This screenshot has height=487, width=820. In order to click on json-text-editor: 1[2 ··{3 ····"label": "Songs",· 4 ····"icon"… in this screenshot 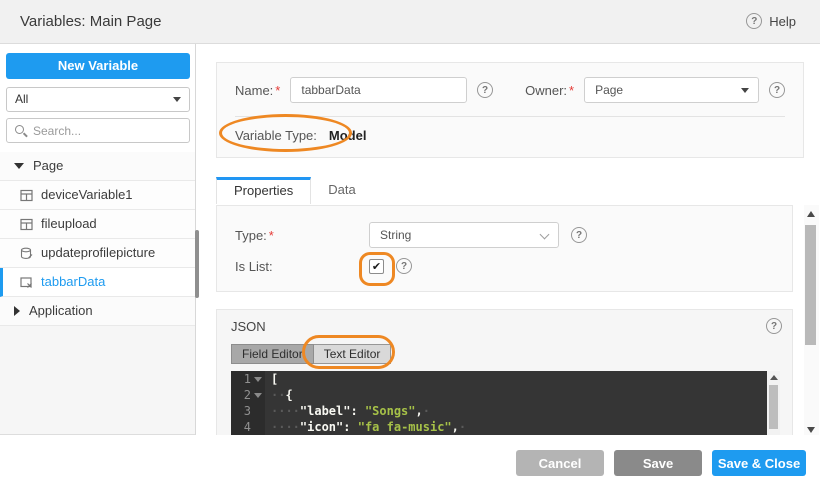, I will do `click(505, 403)`.